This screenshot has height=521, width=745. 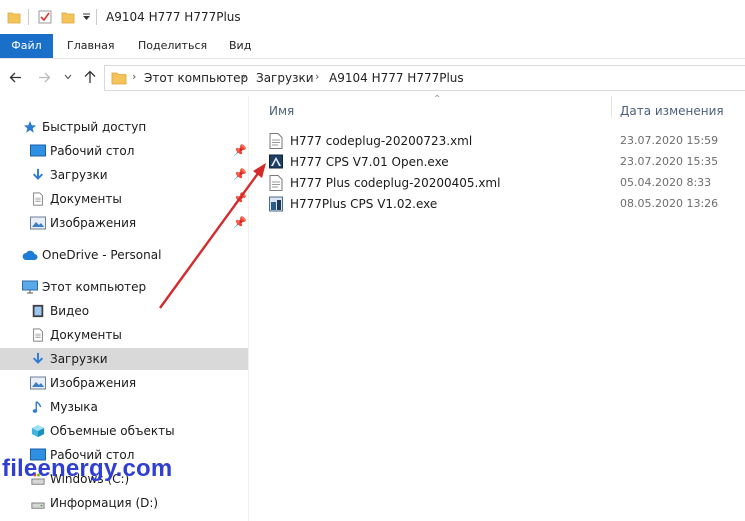 I want to click on file-date: 08.05.2020 13:26, so click(x=669, y=203).